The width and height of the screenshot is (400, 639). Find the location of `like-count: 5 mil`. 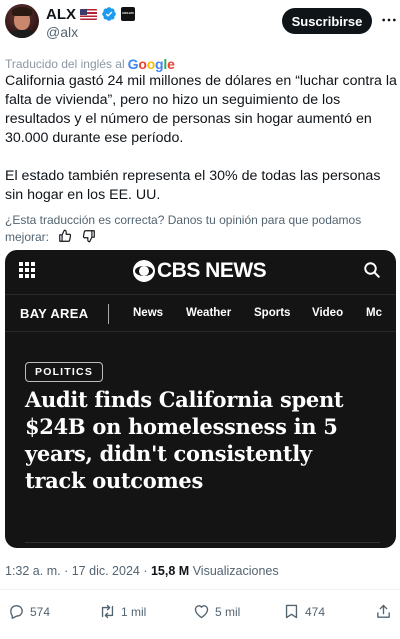

like-count: 5 mil is located at coordinates (228, 611).